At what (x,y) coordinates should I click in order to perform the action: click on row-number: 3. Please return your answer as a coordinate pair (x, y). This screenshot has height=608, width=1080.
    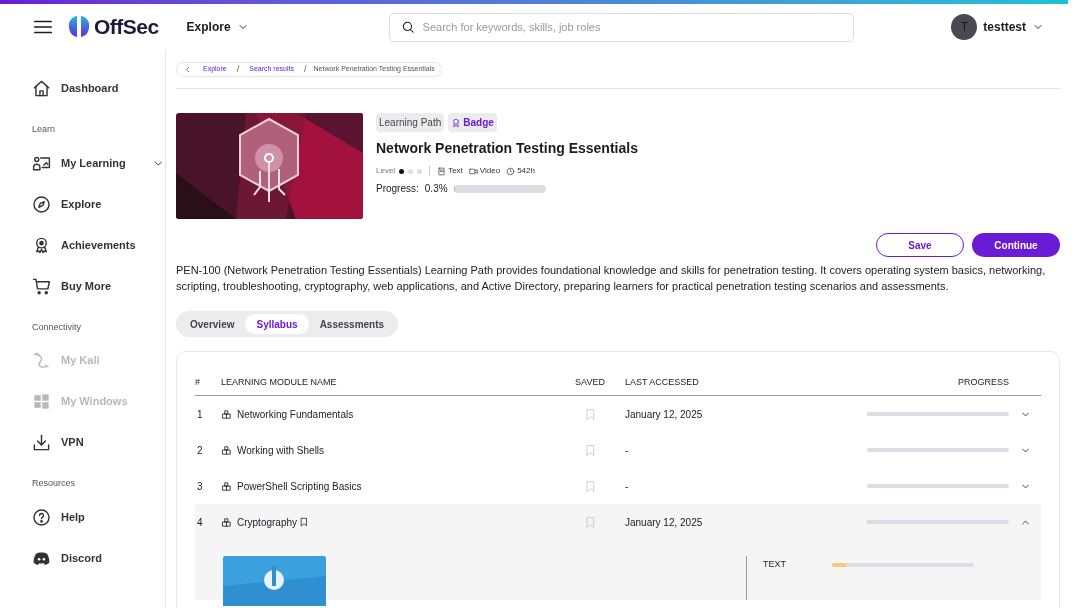
    Looking at the image, I should click on (200, 486).